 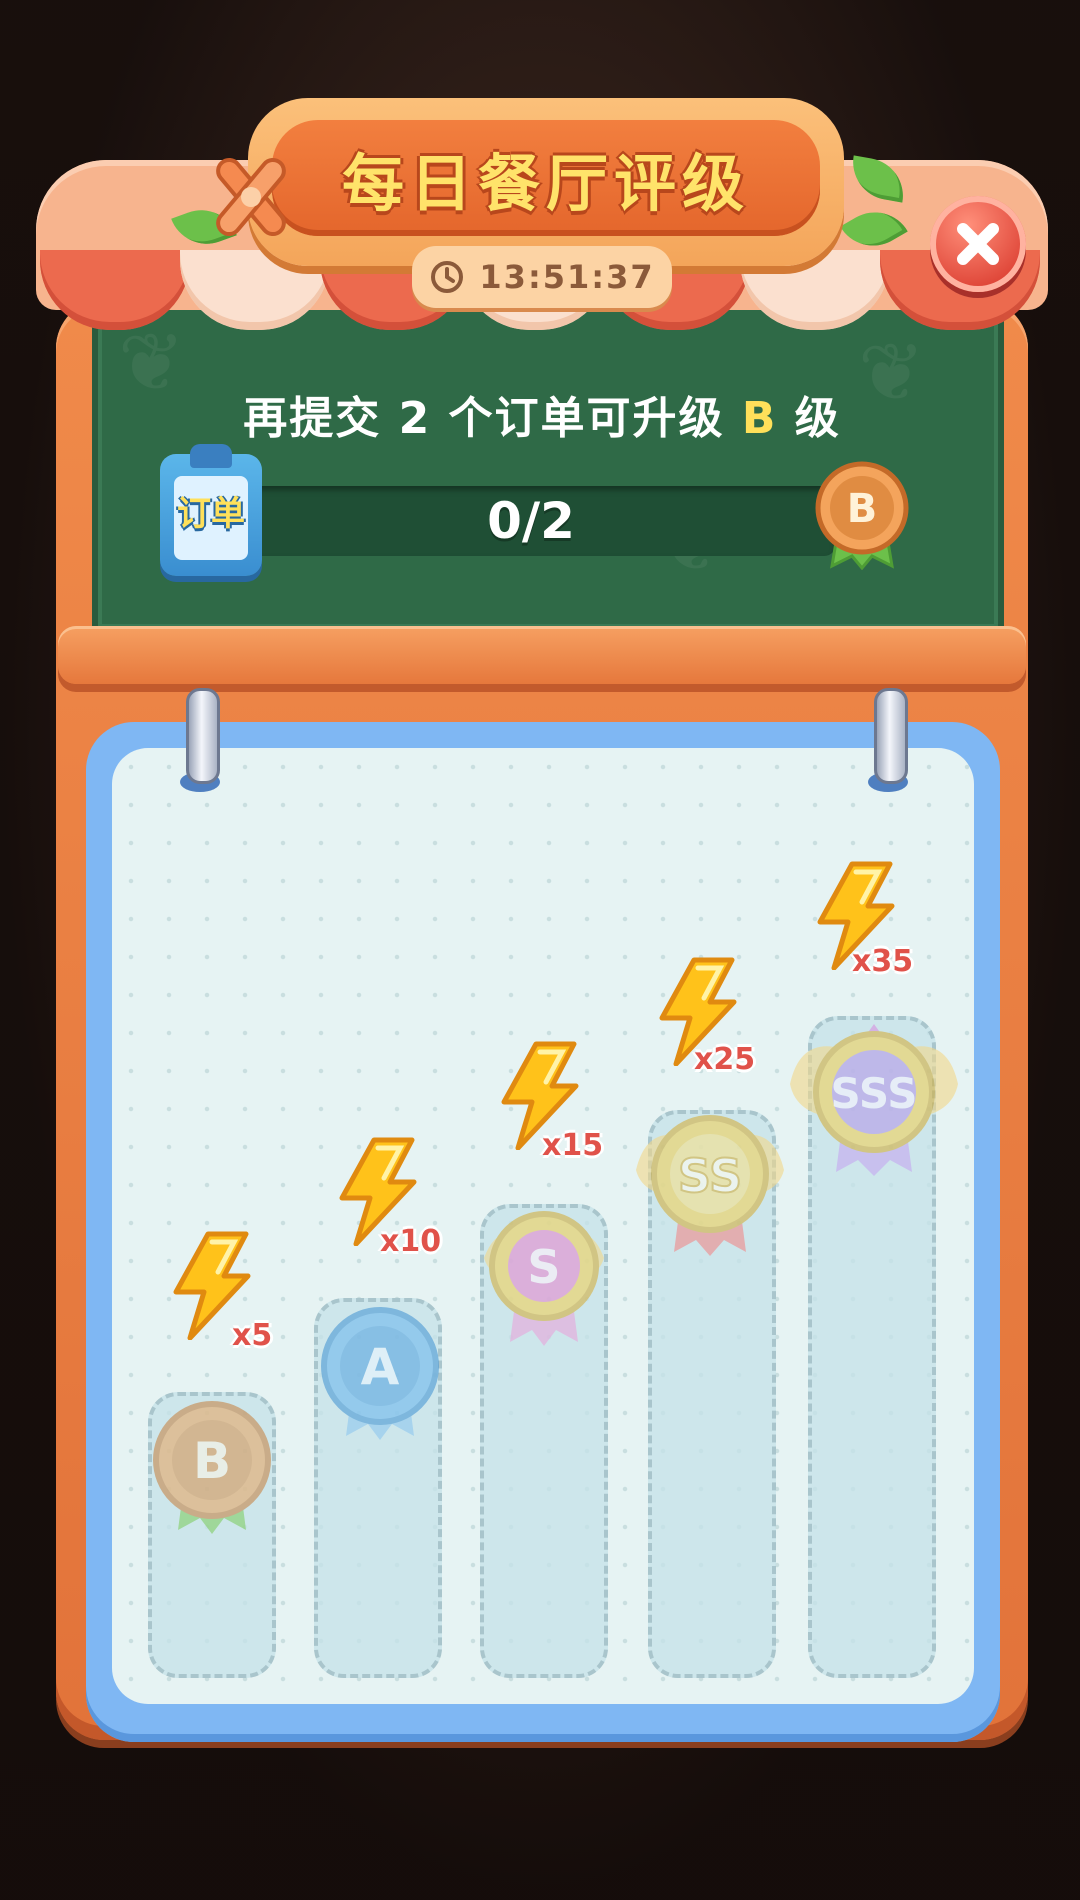 What do you see at coordinates (211, 514) in the screenshot?
I see `order-label: 订单` at bounding box center [211, 514].